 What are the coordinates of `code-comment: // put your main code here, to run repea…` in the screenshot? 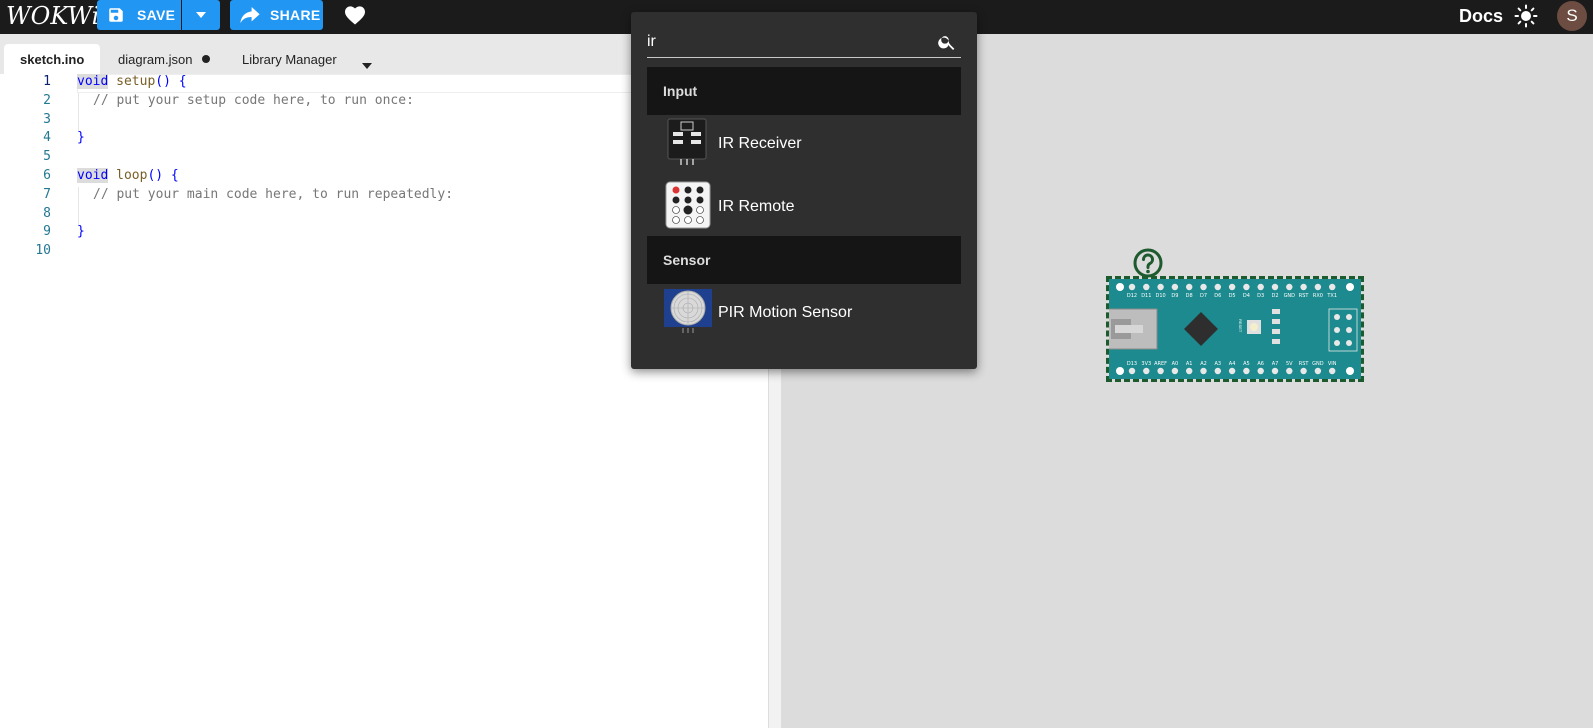 It's located at (273, 194).